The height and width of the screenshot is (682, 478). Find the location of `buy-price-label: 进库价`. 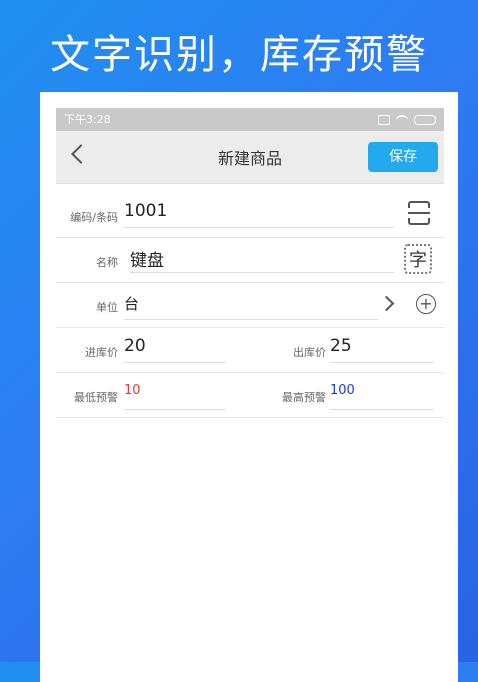

buy-price-label: 进库价 is located at coordinates (101, 352).